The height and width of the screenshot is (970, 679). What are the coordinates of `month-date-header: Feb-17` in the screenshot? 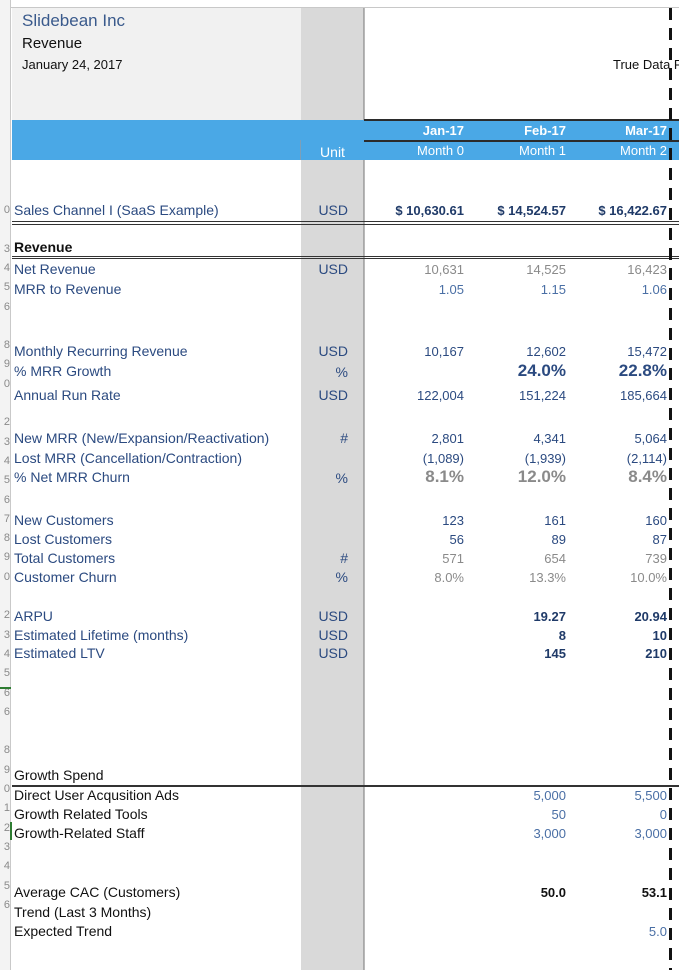 It's located at (516, 130).